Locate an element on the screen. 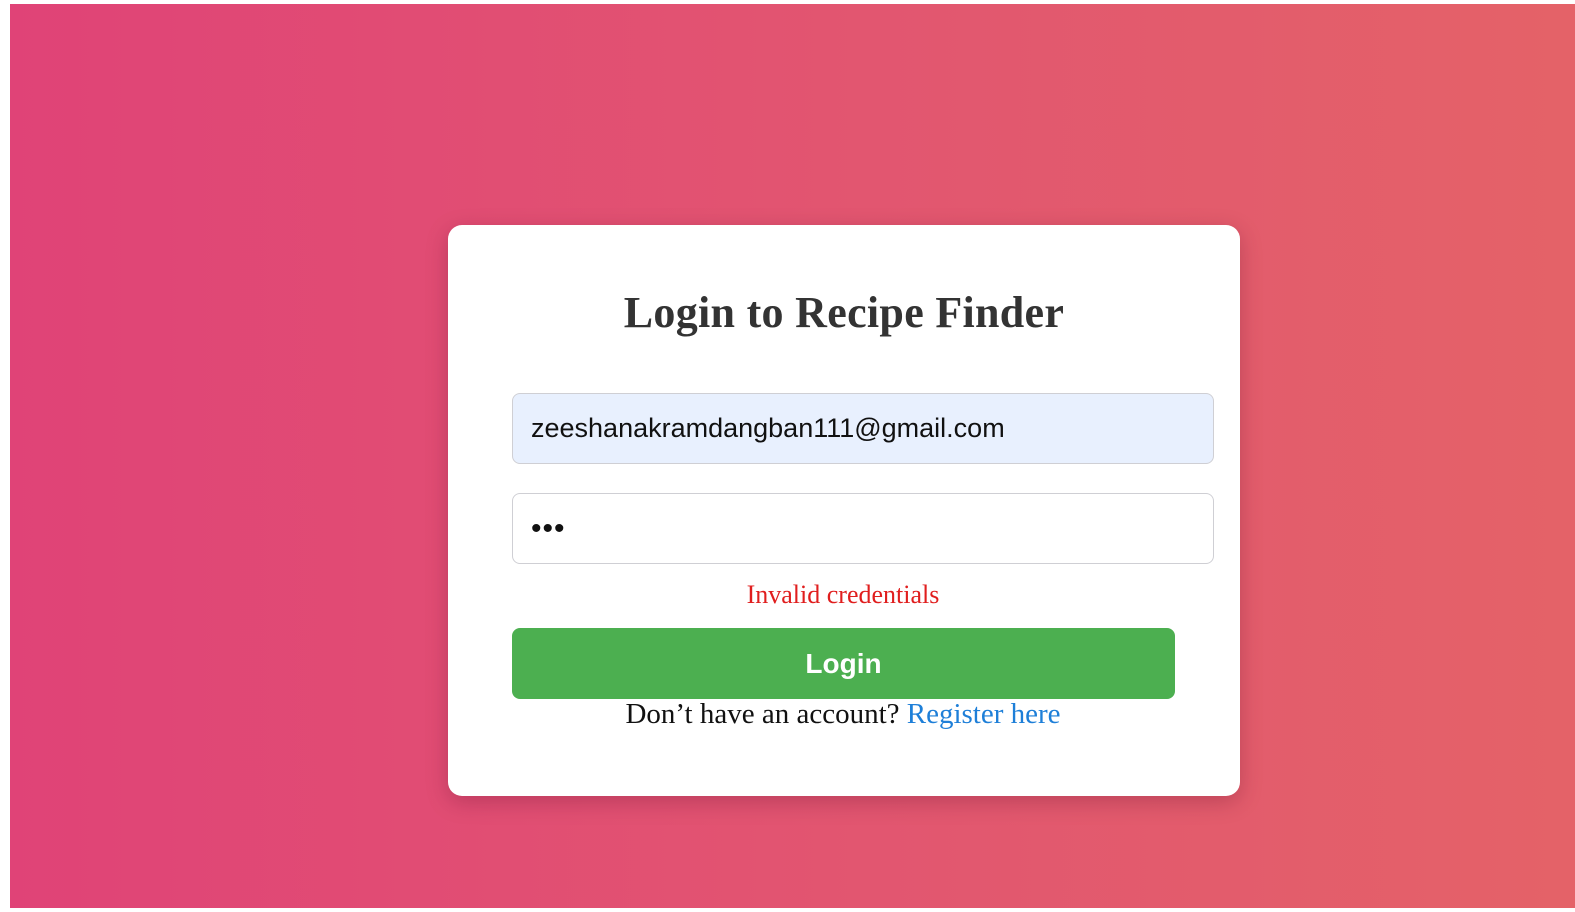  register-prompt-line: Don’t have an account? Register here is located at coordinates (843, 714).